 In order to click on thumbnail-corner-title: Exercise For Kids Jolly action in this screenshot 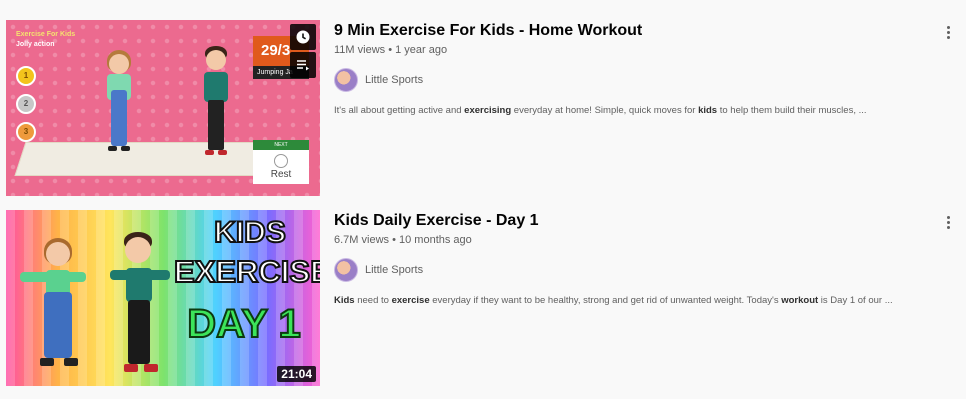, I will do `click(46, 39)`.